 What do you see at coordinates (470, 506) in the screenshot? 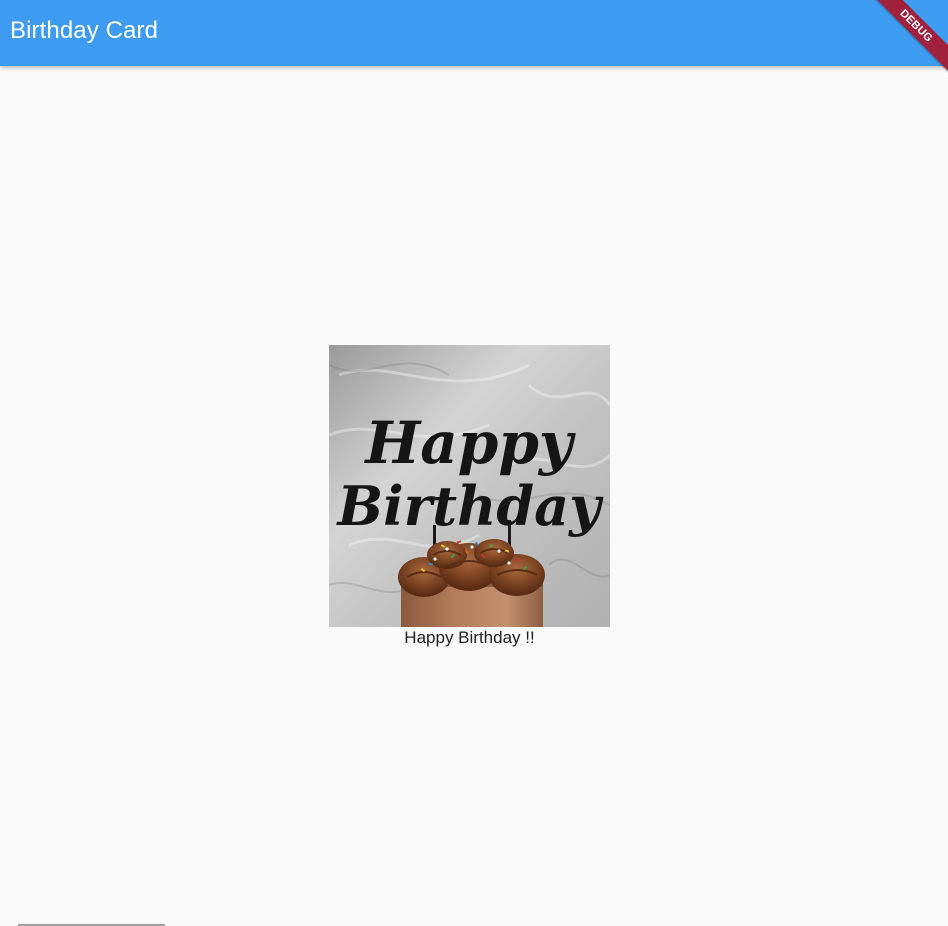
I see `topper-text-birthday: Birthday` at bounding box center [470, 506].